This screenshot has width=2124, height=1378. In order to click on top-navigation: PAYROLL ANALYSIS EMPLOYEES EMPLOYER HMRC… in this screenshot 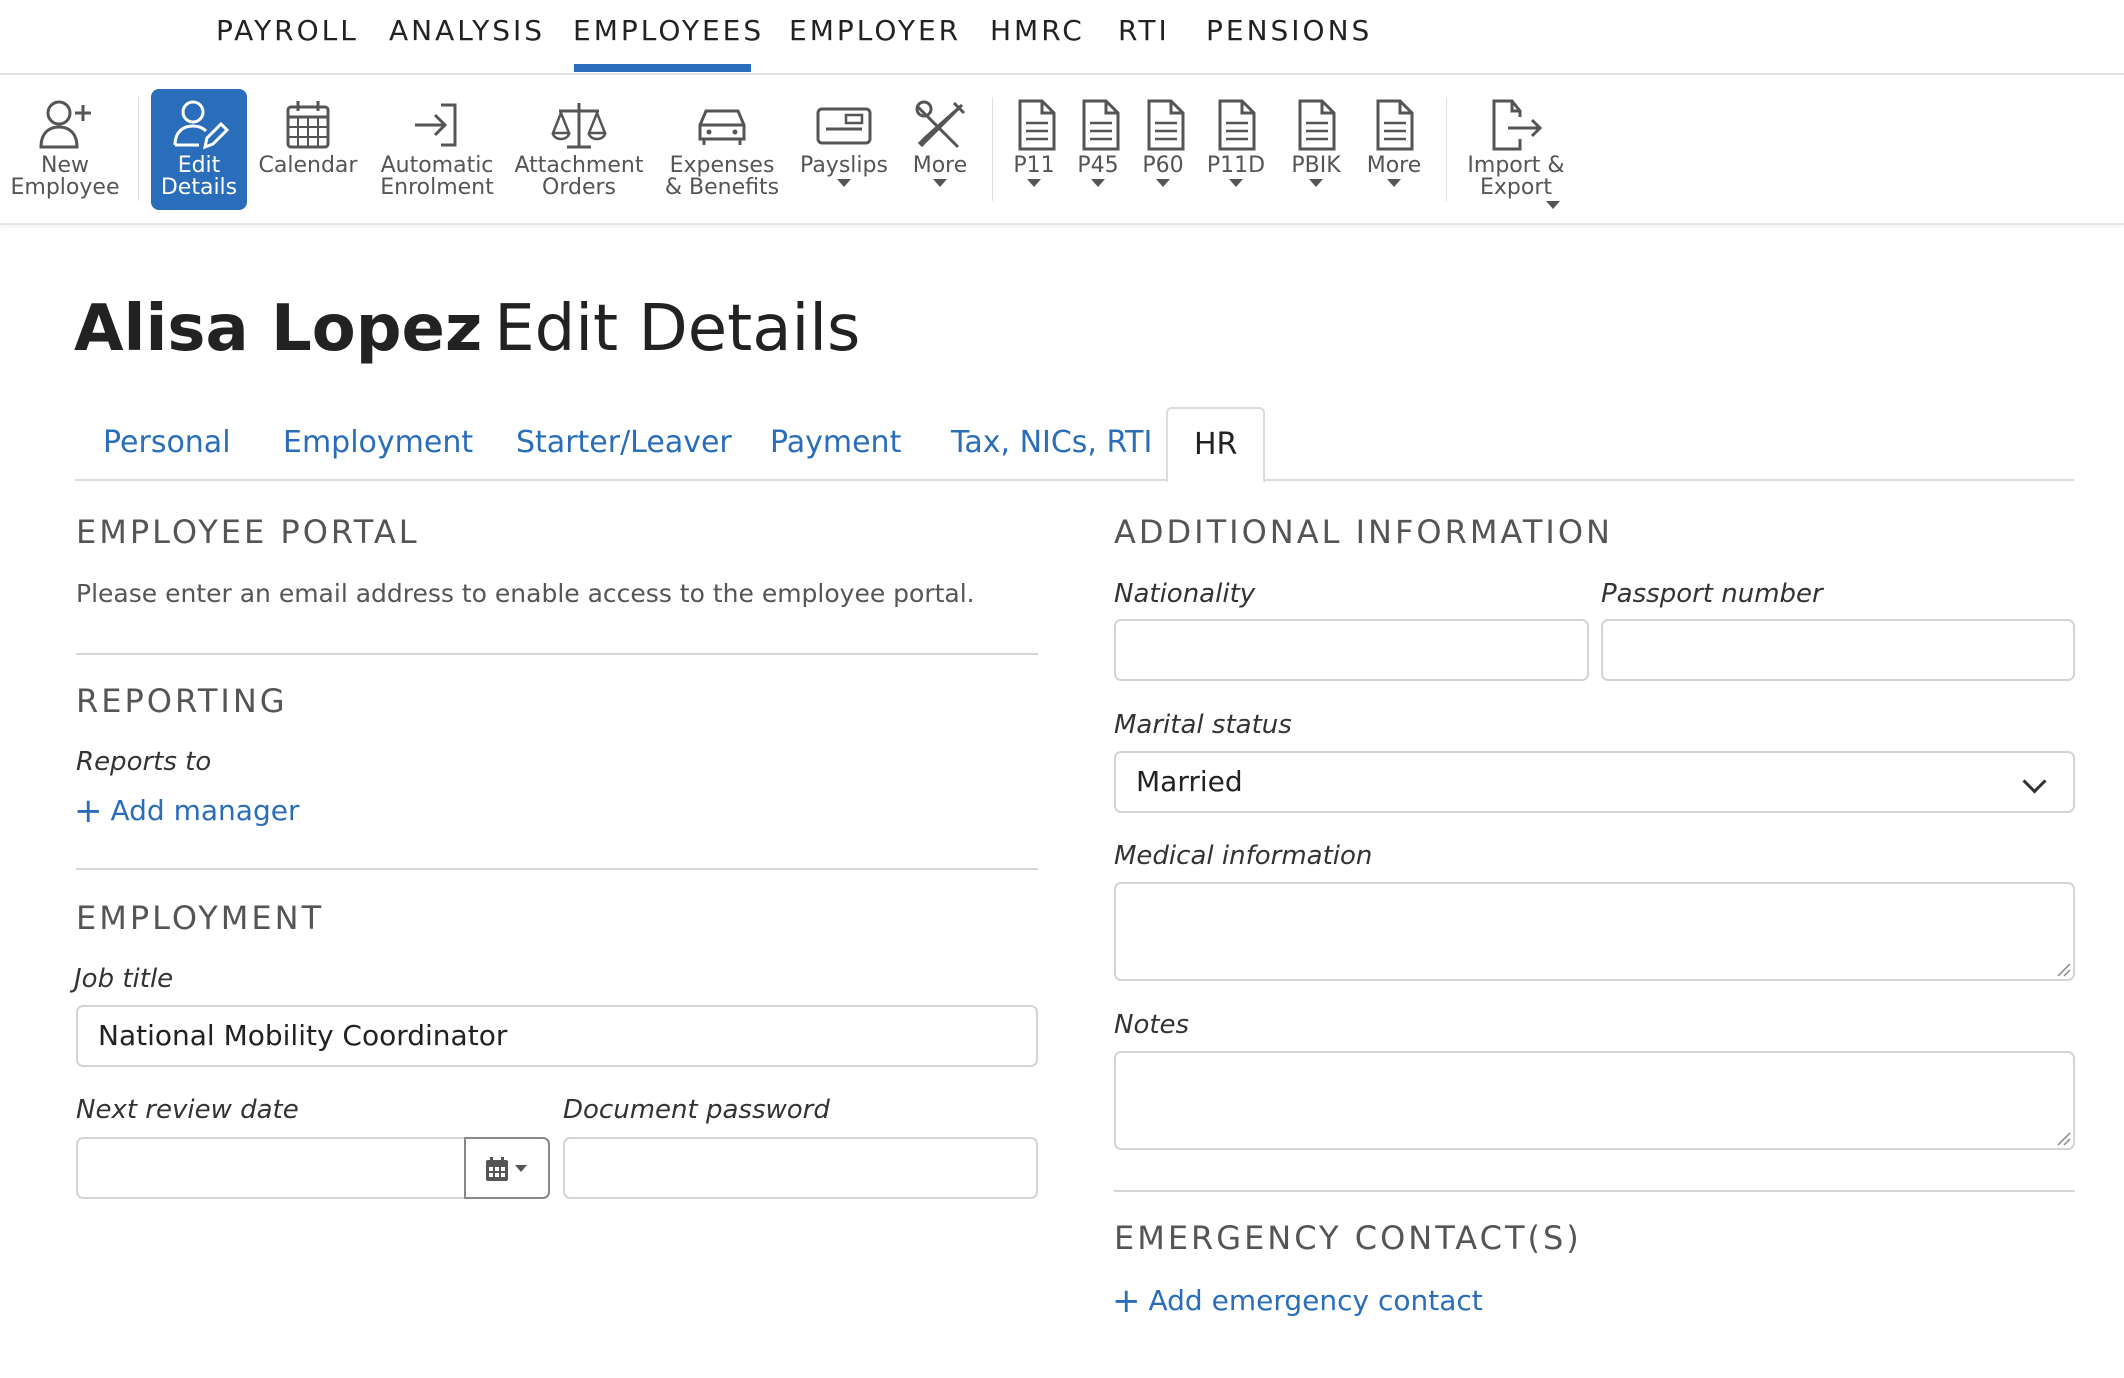, I will do `click(1062, 37)`.